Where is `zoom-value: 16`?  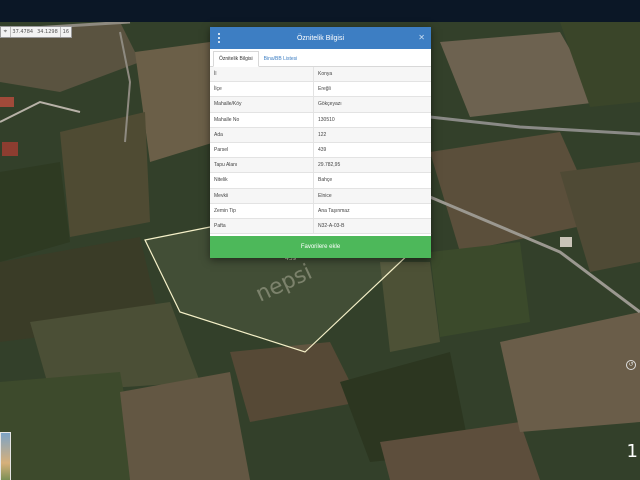
zoom-value: 16 is located at coordinates (66, 32).